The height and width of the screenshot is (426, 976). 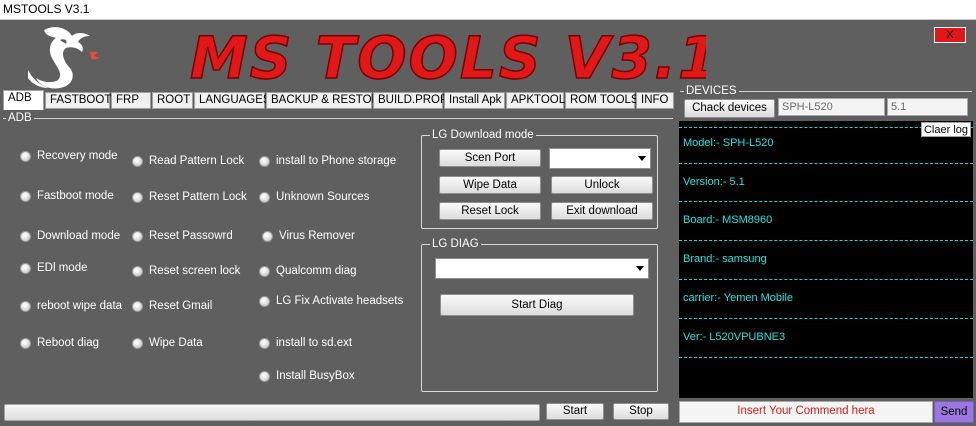 What do you see at coordinates (323, 197) in the screenshot?
I see `radio-label: Unknown Sources` at bounding box center [323, 197].